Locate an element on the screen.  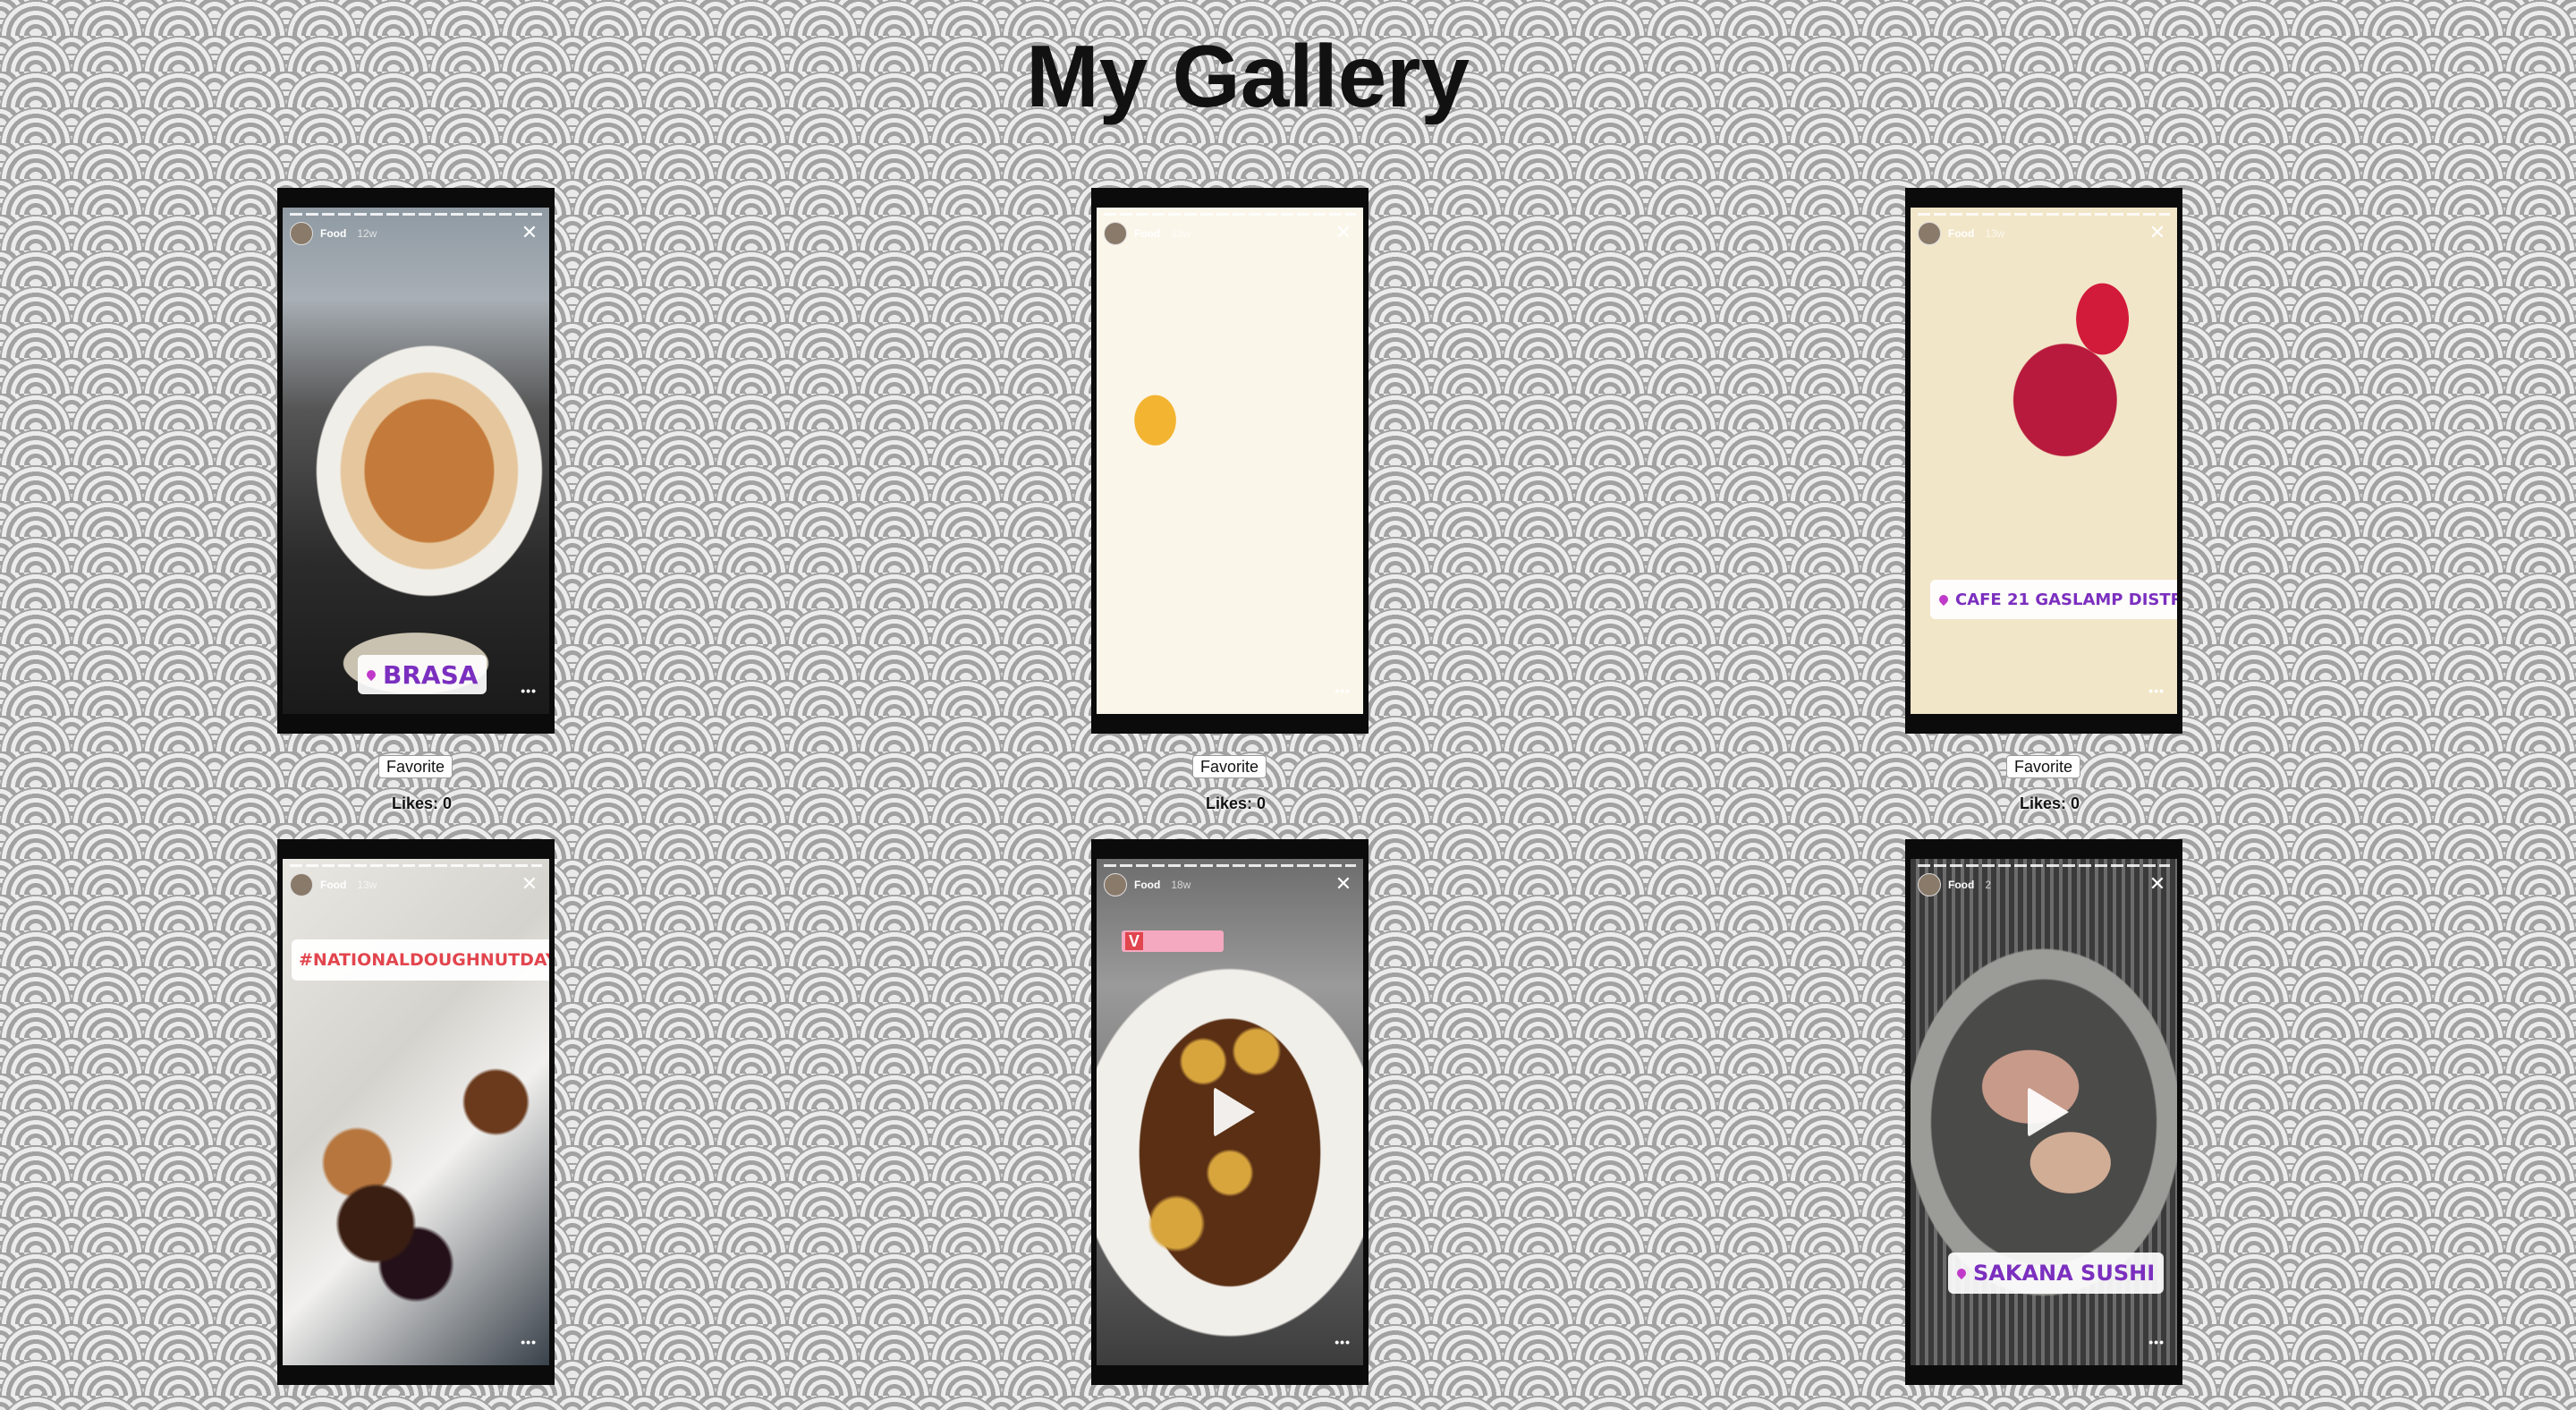
story-header: Food 12w ✕ is located at coordinates (416, 234).